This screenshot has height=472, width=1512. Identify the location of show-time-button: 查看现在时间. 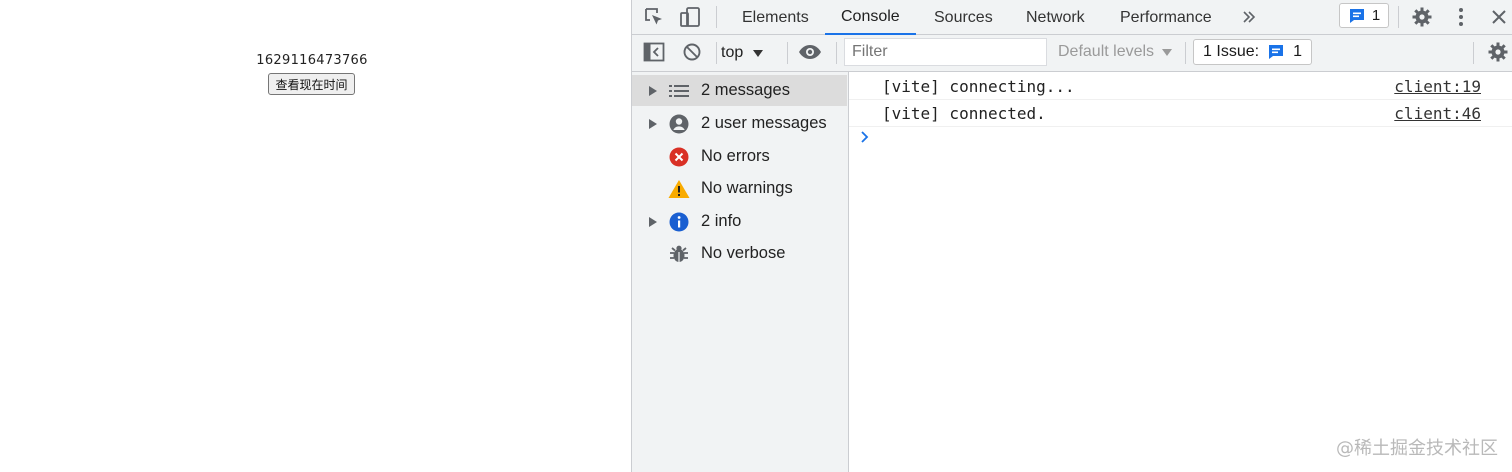
(311, 84).